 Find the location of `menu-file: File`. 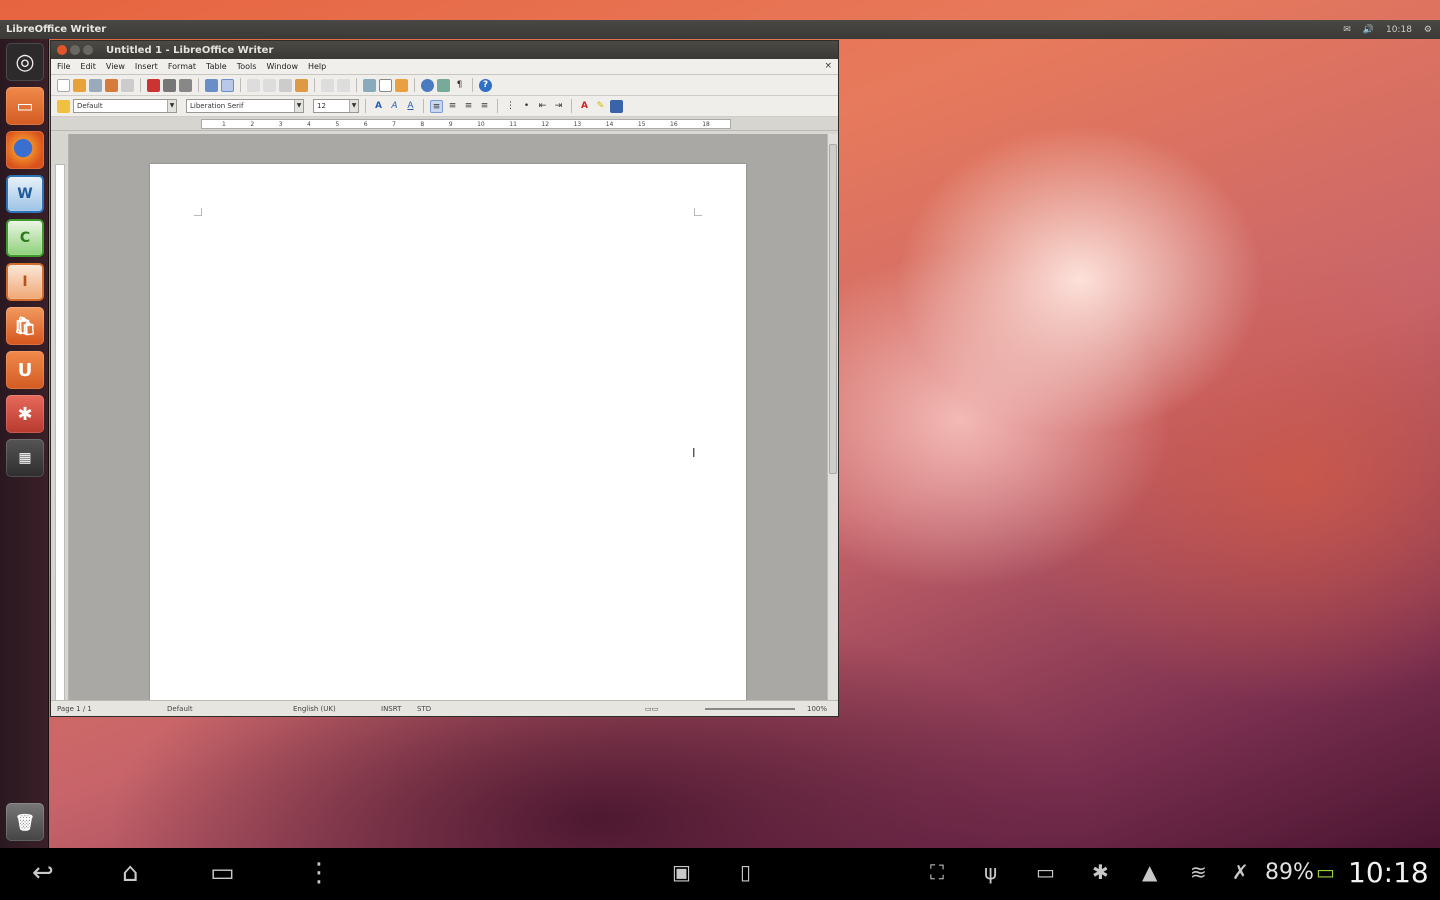

menu-file: File is located at coordinates (63, 66).